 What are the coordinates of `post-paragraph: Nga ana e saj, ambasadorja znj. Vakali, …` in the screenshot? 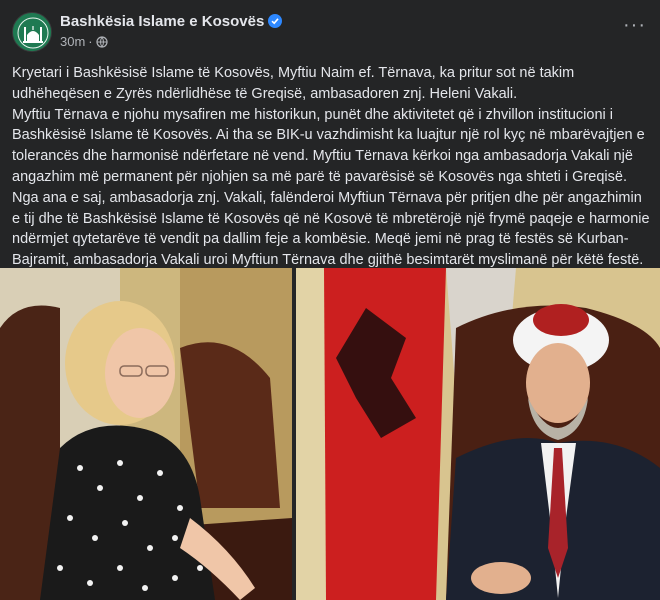 It's located at (331, 229).